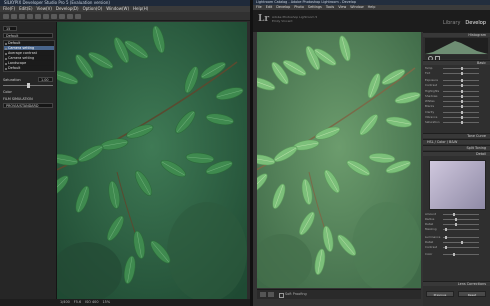 This screenshot has width=490, height=306. Describe the element at coordinates (475, 23) in the screenshot. I see `module-develop: Develop` at that location.